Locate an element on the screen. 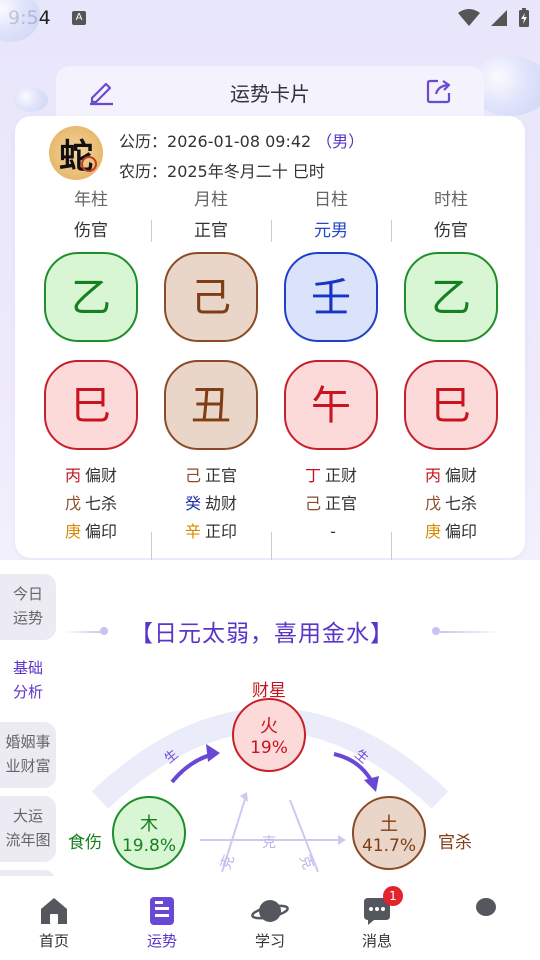 The image size is (540, 960). home-icon is located at coordinates (54, 911).